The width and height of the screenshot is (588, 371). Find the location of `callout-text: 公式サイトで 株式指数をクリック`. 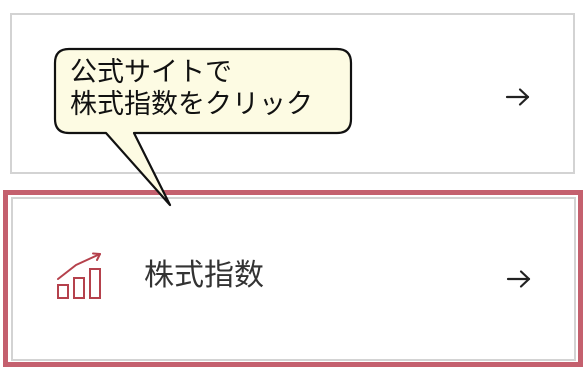

callout-text: 公式サイトで 株式指数をクリック is located at coordinates (191, 89).